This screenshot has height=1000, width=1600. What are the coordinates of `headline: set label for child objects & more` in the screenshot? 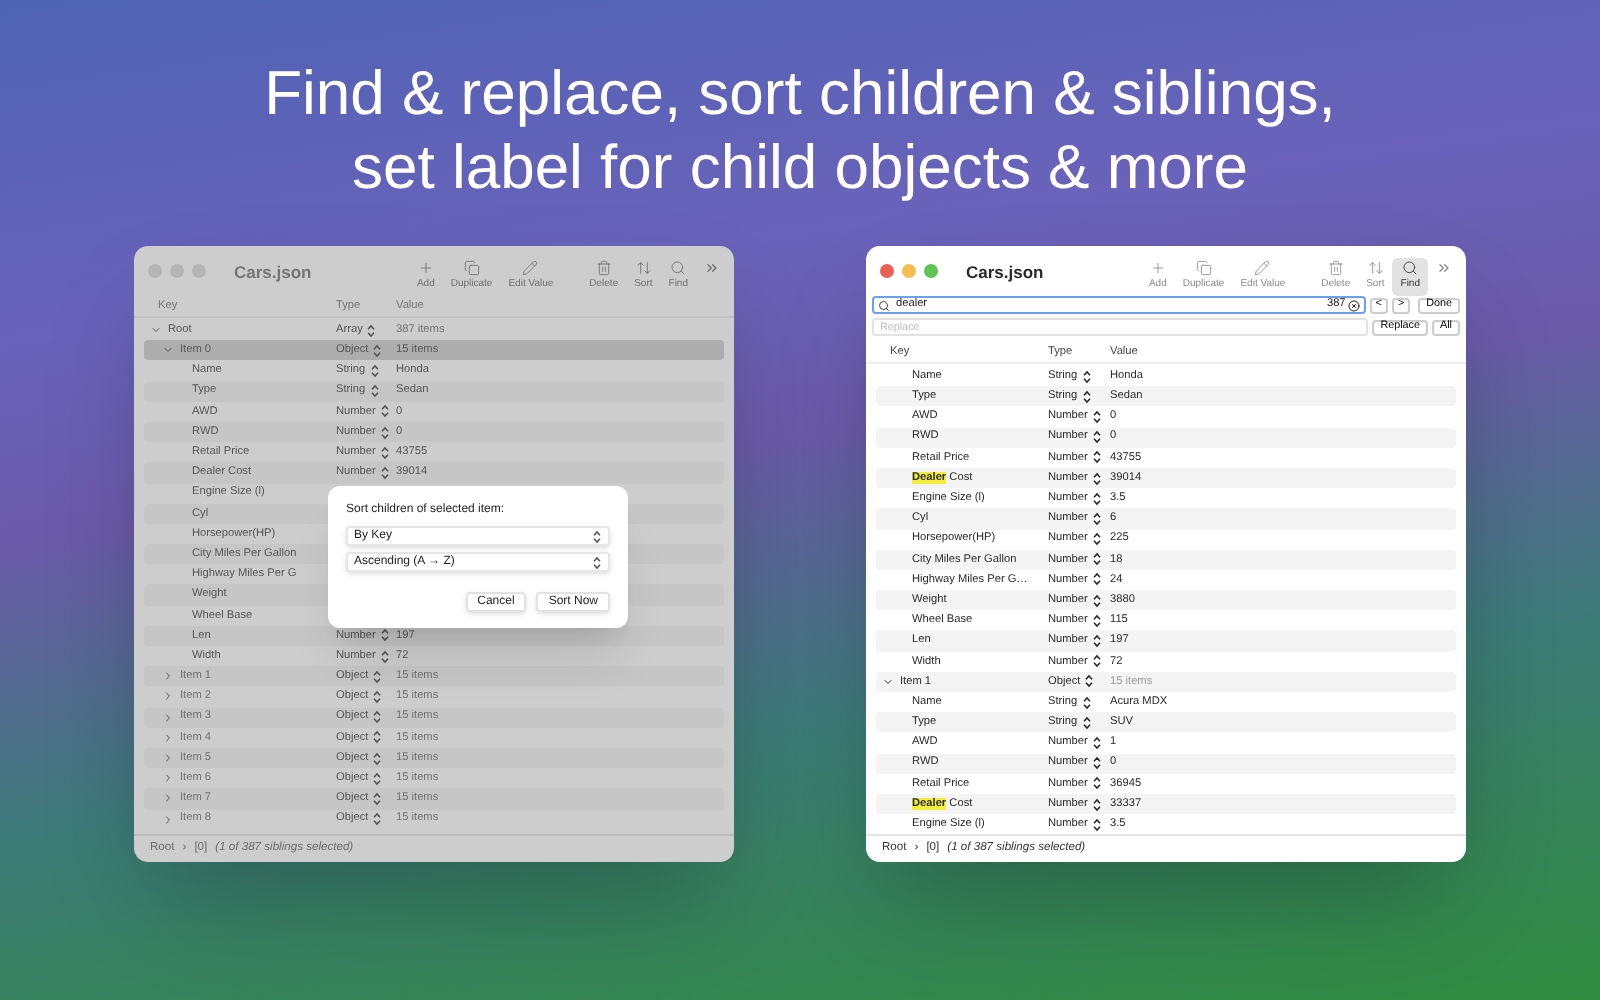 It's located at (799, 167).